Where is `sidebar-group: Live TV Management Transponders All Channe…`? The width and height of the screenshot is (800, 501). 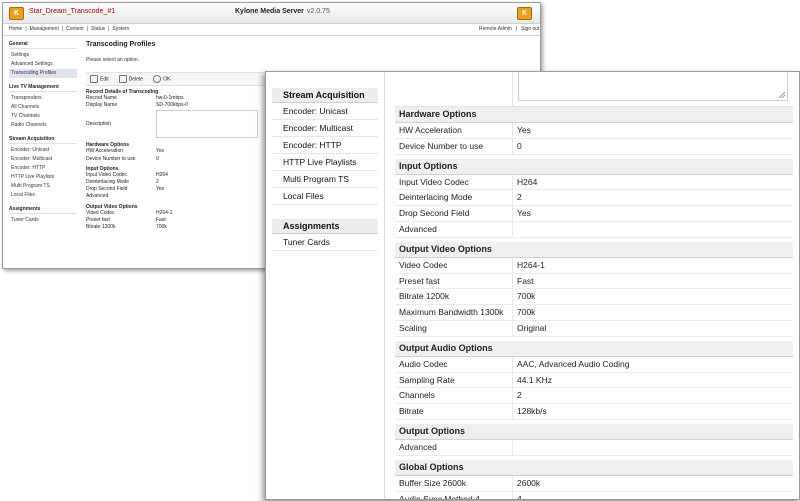 sidebar-group: Live TV Management Transponders All Channe… is located at coordinates (43, 107).